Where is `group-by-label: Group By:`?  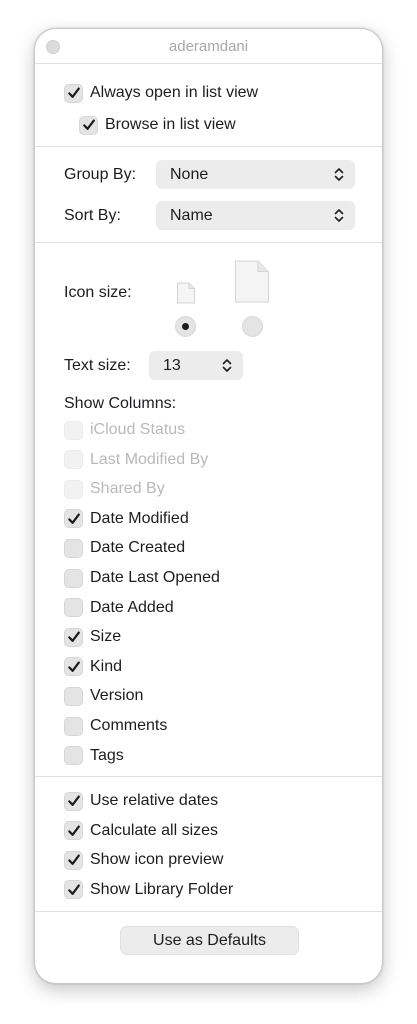 group-by-label: Group By: is located at coordinates (100, 174).